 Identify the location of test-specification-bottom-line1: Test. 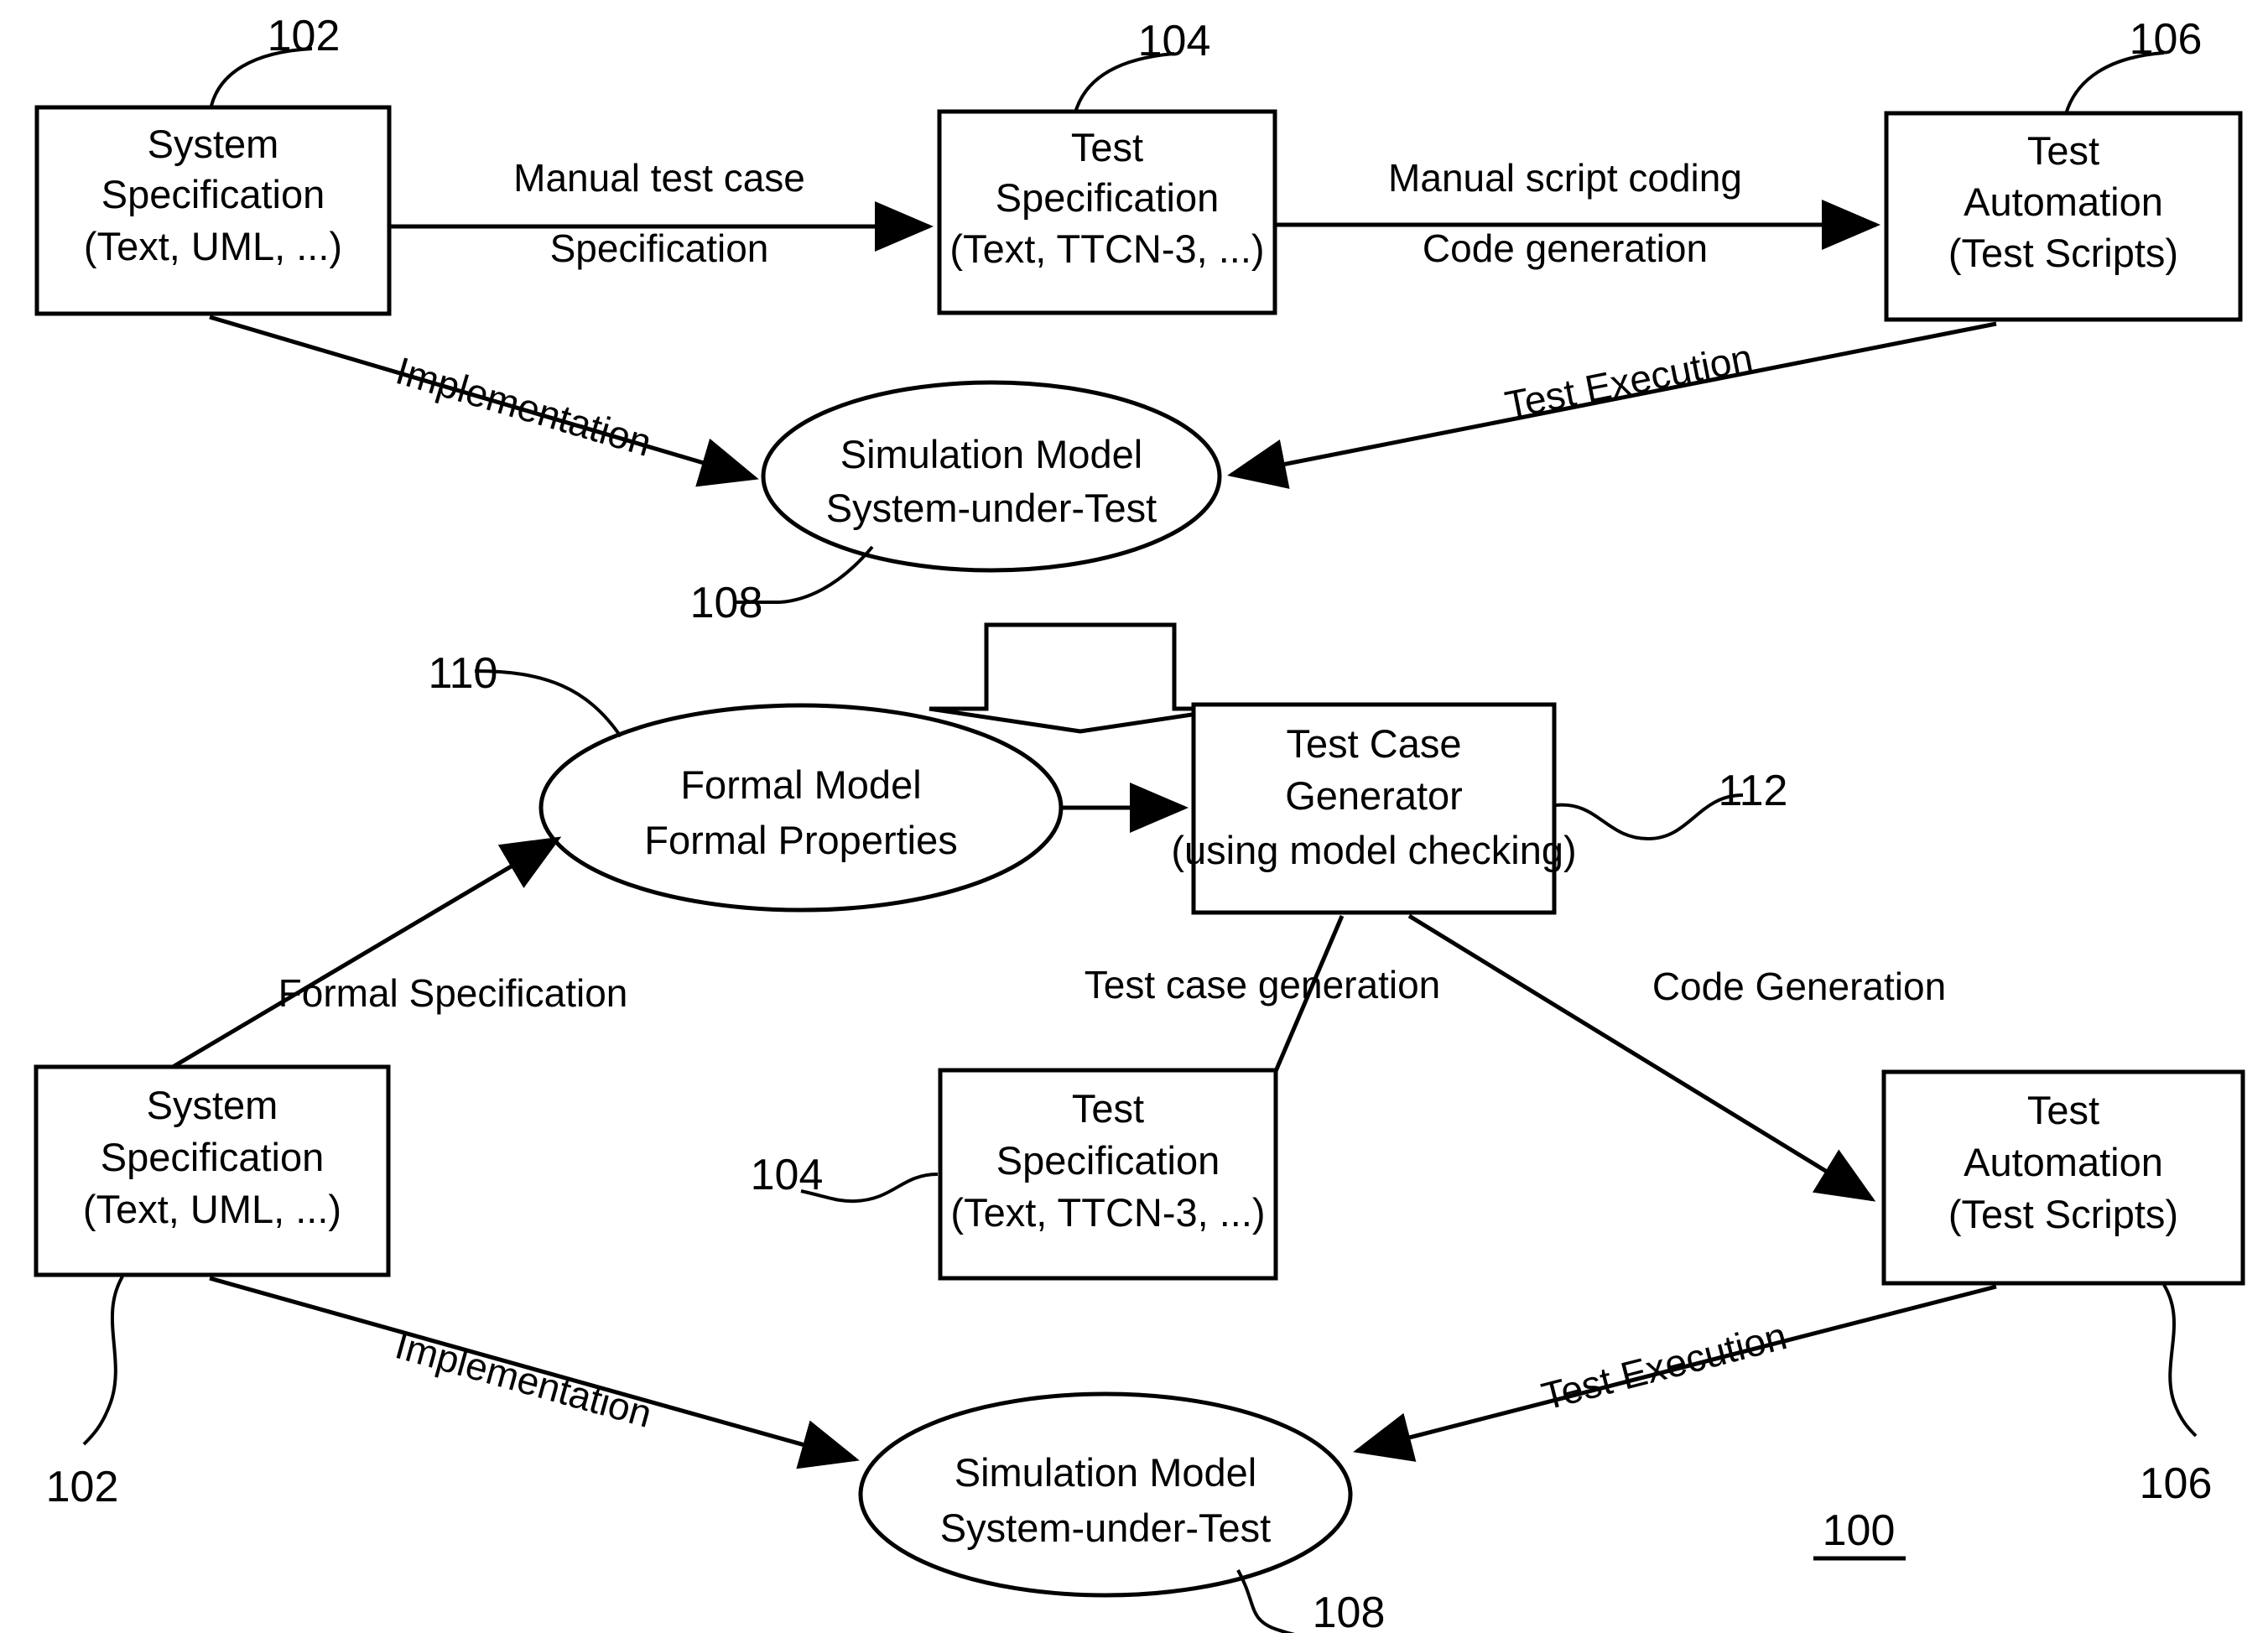
(1108, 1109).